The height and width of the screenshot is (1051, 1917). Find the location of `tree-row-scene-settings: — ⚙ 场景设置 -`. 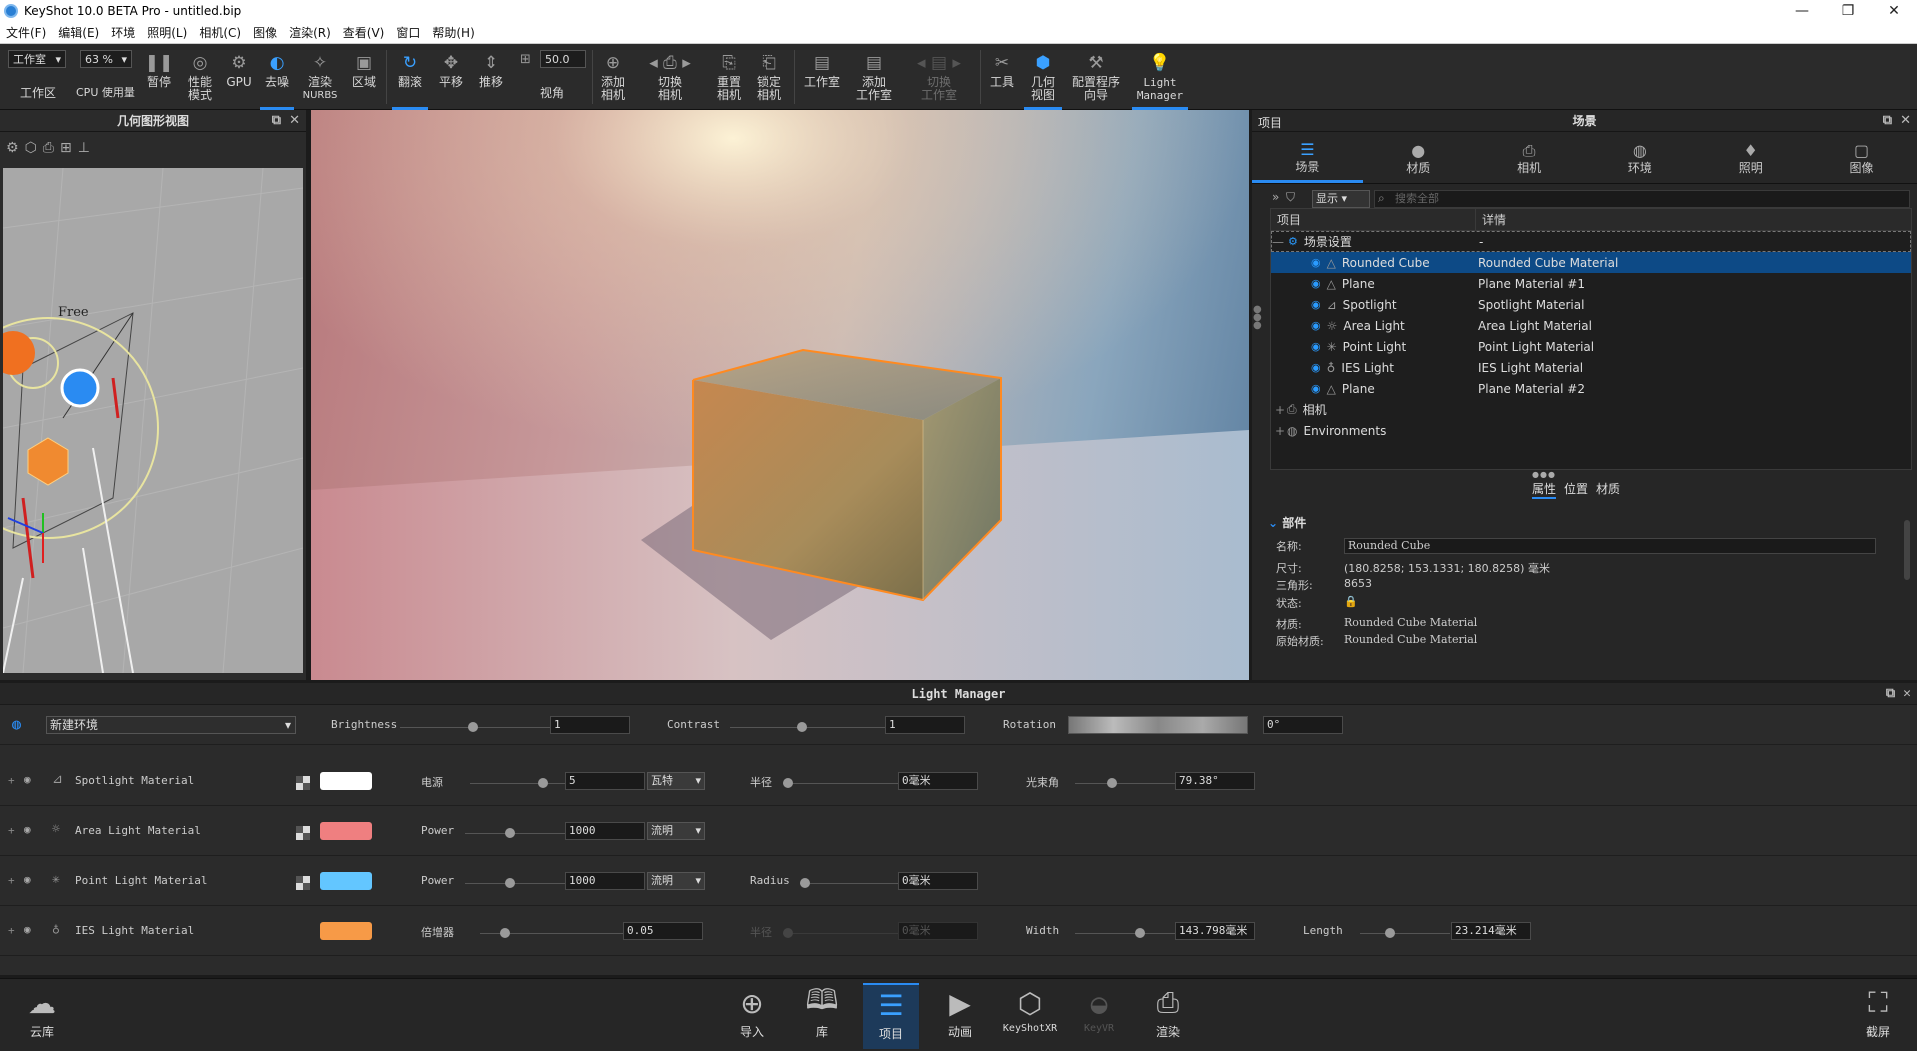

tree-row-scene-settings: — ⚙ 场景设置 - is located at coordinates (1591, 241).